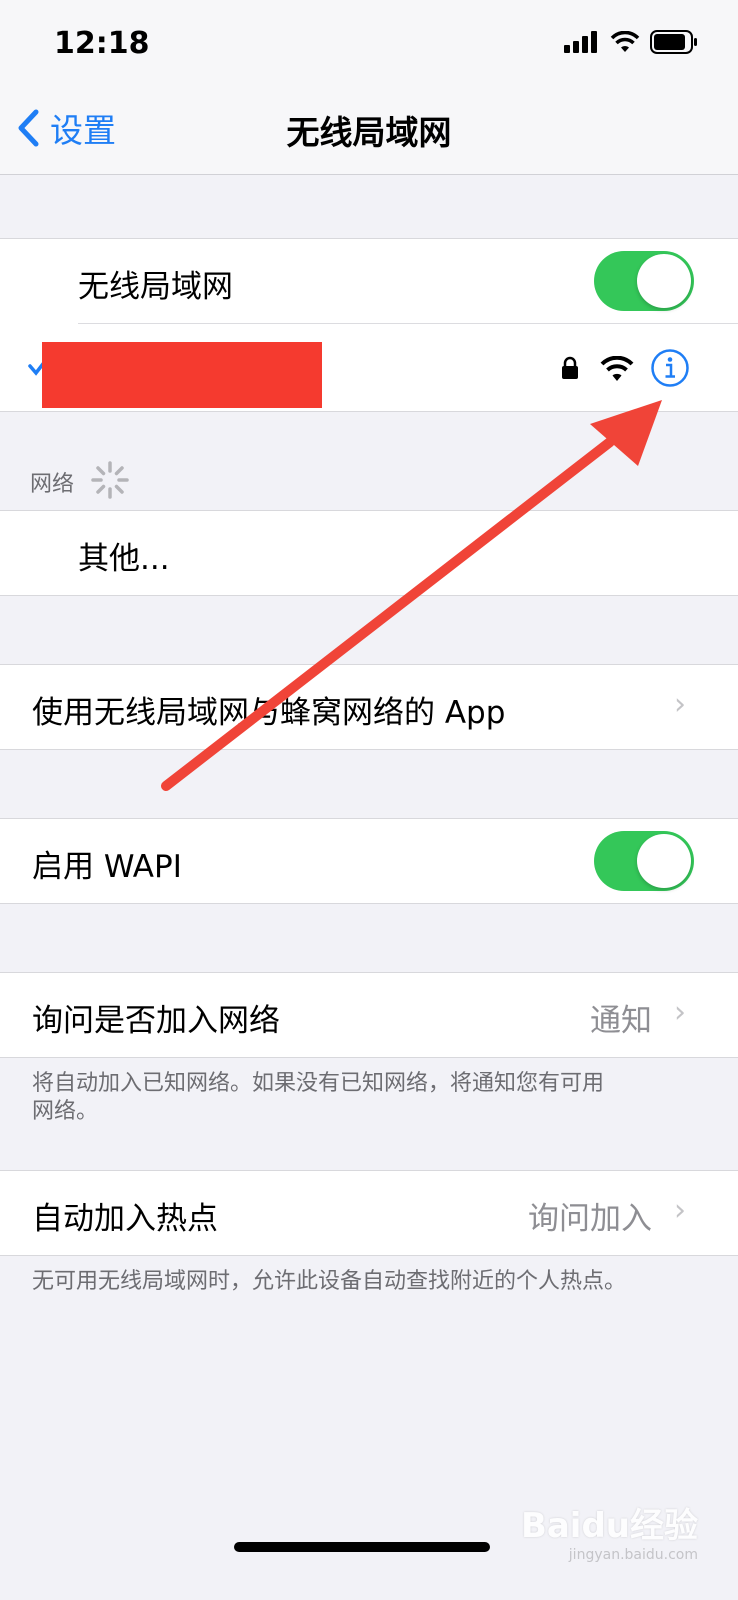 The image size is (738, 1600). Describe the element at coordinates (590, 1219) in the screenshot. I see `auto-join-hotspot-value: 询问加入` at that location.